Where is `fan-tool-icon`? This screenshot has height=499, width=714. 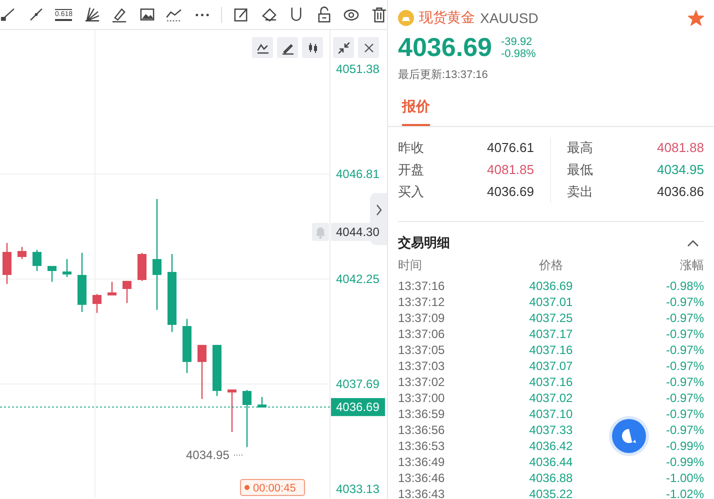 fan-tool-icon is located at coordinates (92, 14).